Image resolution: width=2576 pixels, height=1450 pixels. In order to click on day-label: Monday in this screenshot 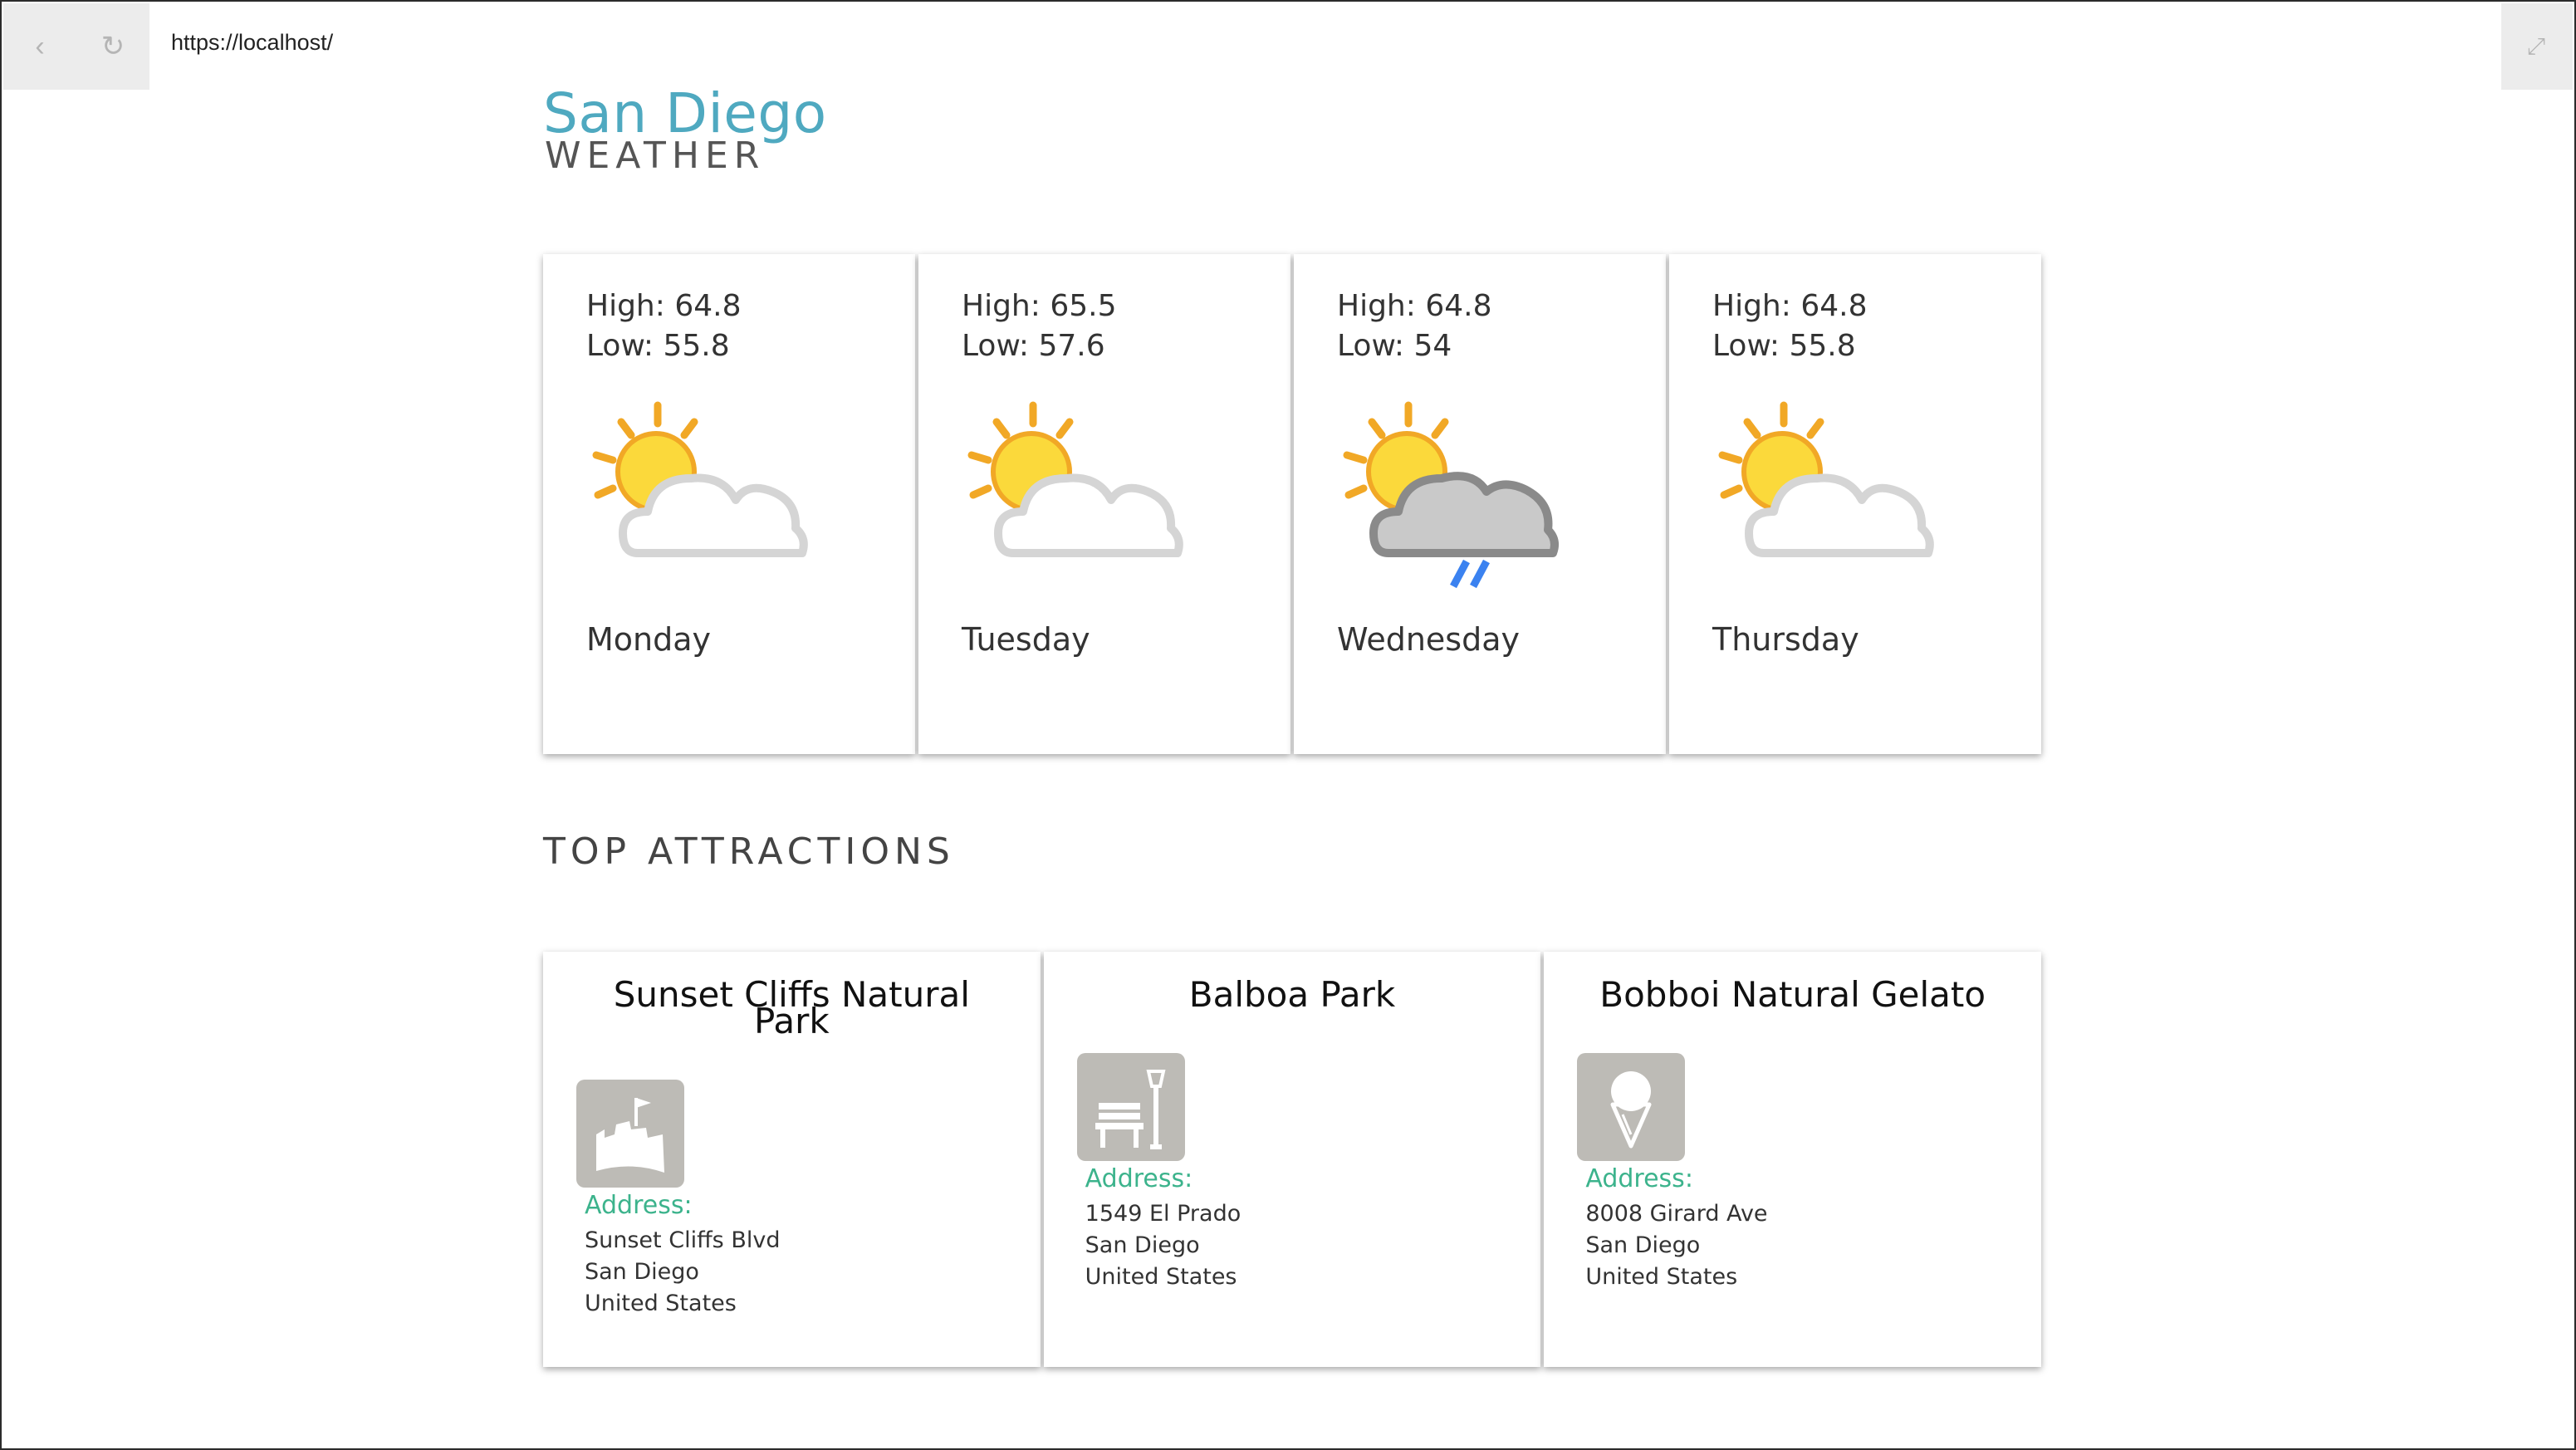, I will do `click(649, 640)`.